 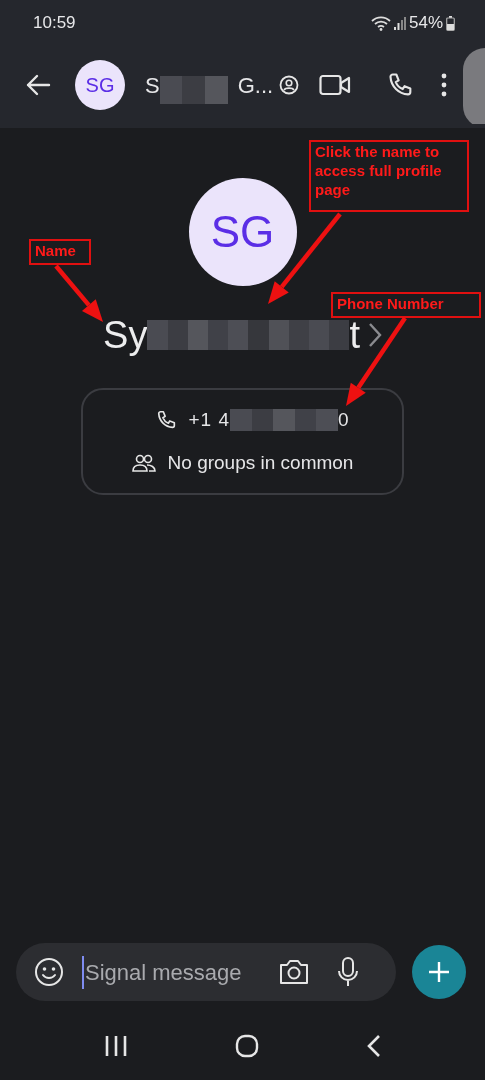 I want to click on message-composer: Signal message, so click(x=206, y=972).